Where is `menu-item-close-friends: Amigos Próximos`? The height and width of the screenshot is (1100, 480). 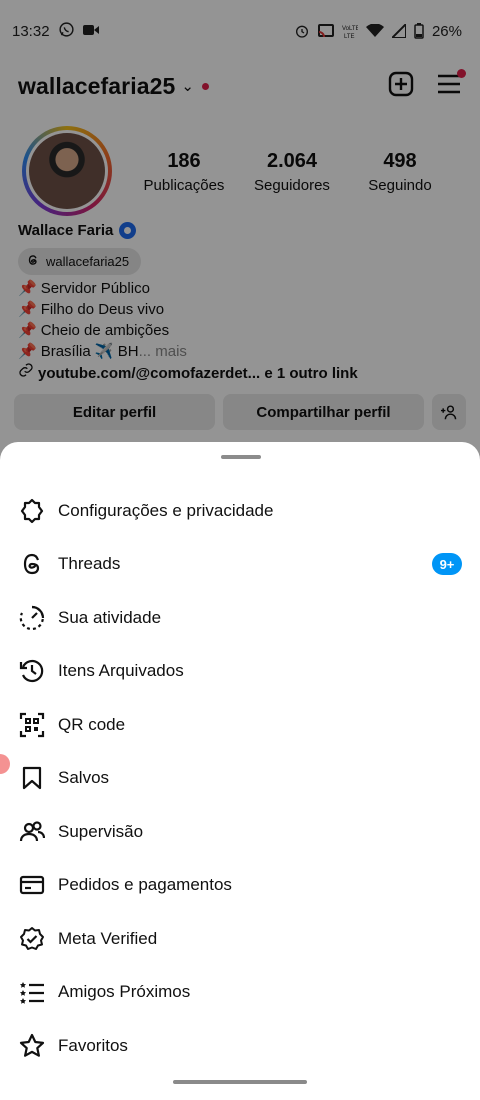
menu-item-close-friends: Amigos Próximos is located at coordinates (240, 993).